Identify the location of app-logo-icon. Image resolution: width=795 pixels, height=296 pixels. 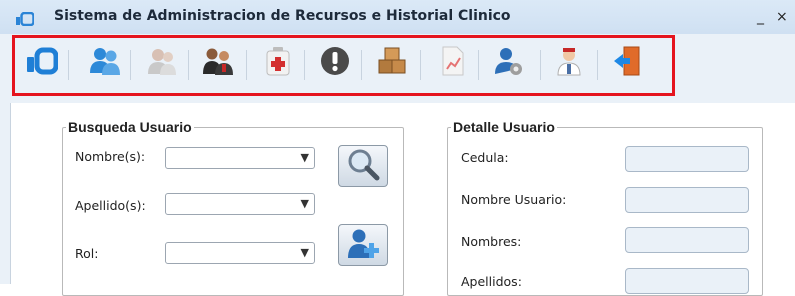
(25, 19).